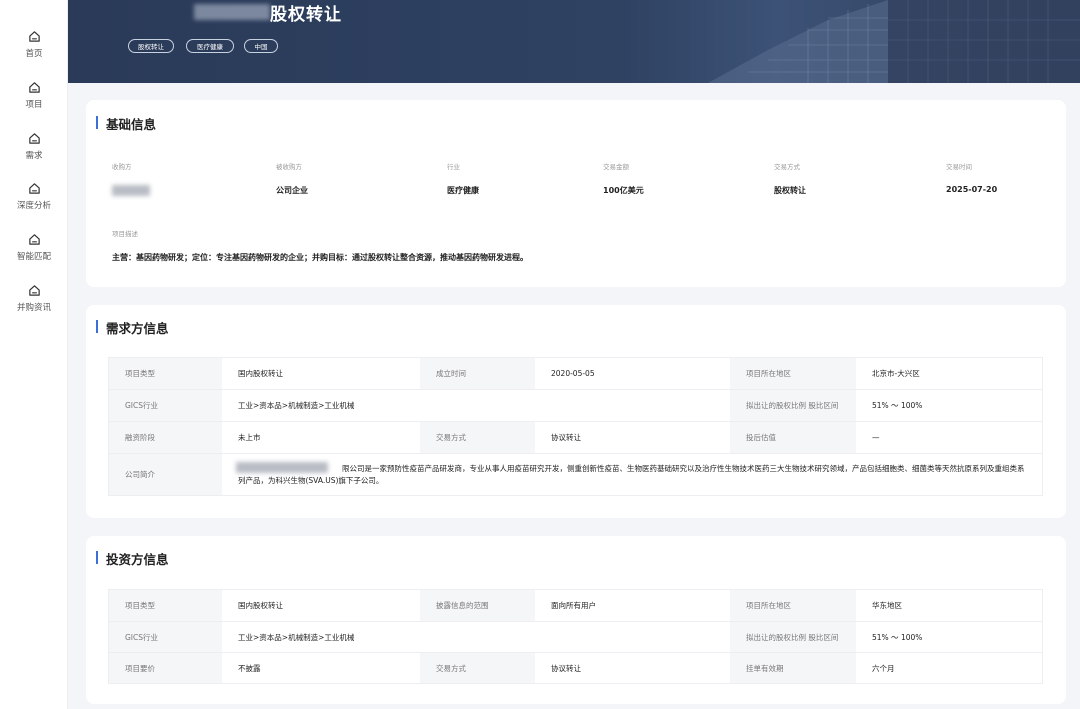 The image size is (1080, 709). I want to click on info-label: 交易时间, so click(959, 167).